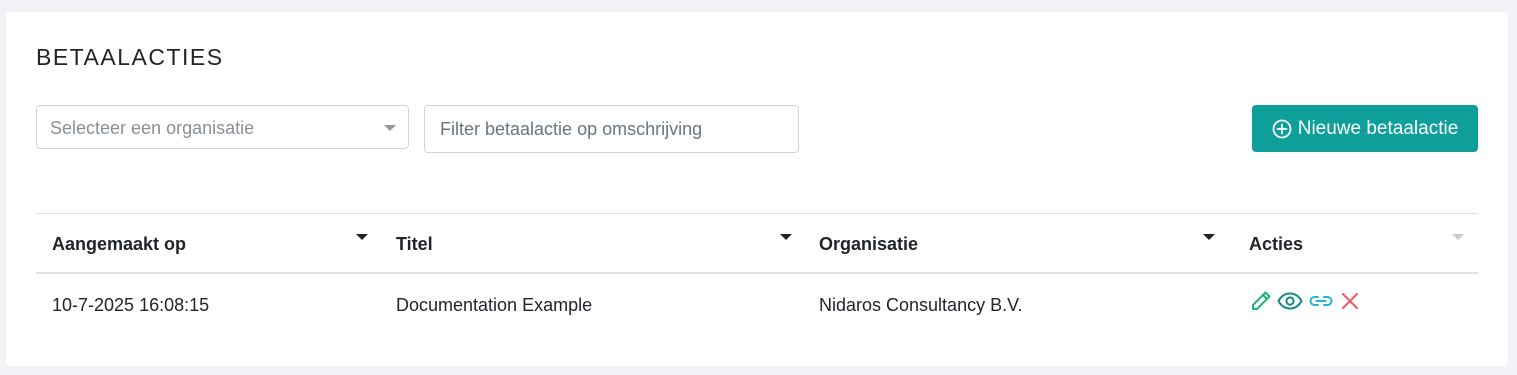 The width and height of the screenshot is (1517, 375). What do you see at coordinates (1305, 301) in the screenshot?
I see `row-actions` at bounding box center [1305, 301].